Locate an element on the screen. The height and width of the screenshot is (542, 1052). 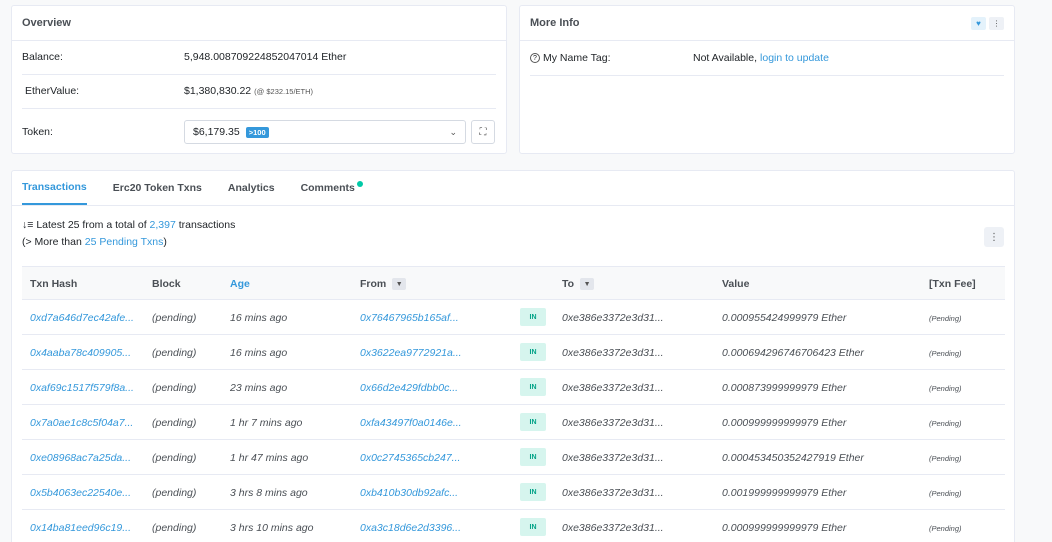
pending-prefix: (> More than is located at coordinates (52, 242).